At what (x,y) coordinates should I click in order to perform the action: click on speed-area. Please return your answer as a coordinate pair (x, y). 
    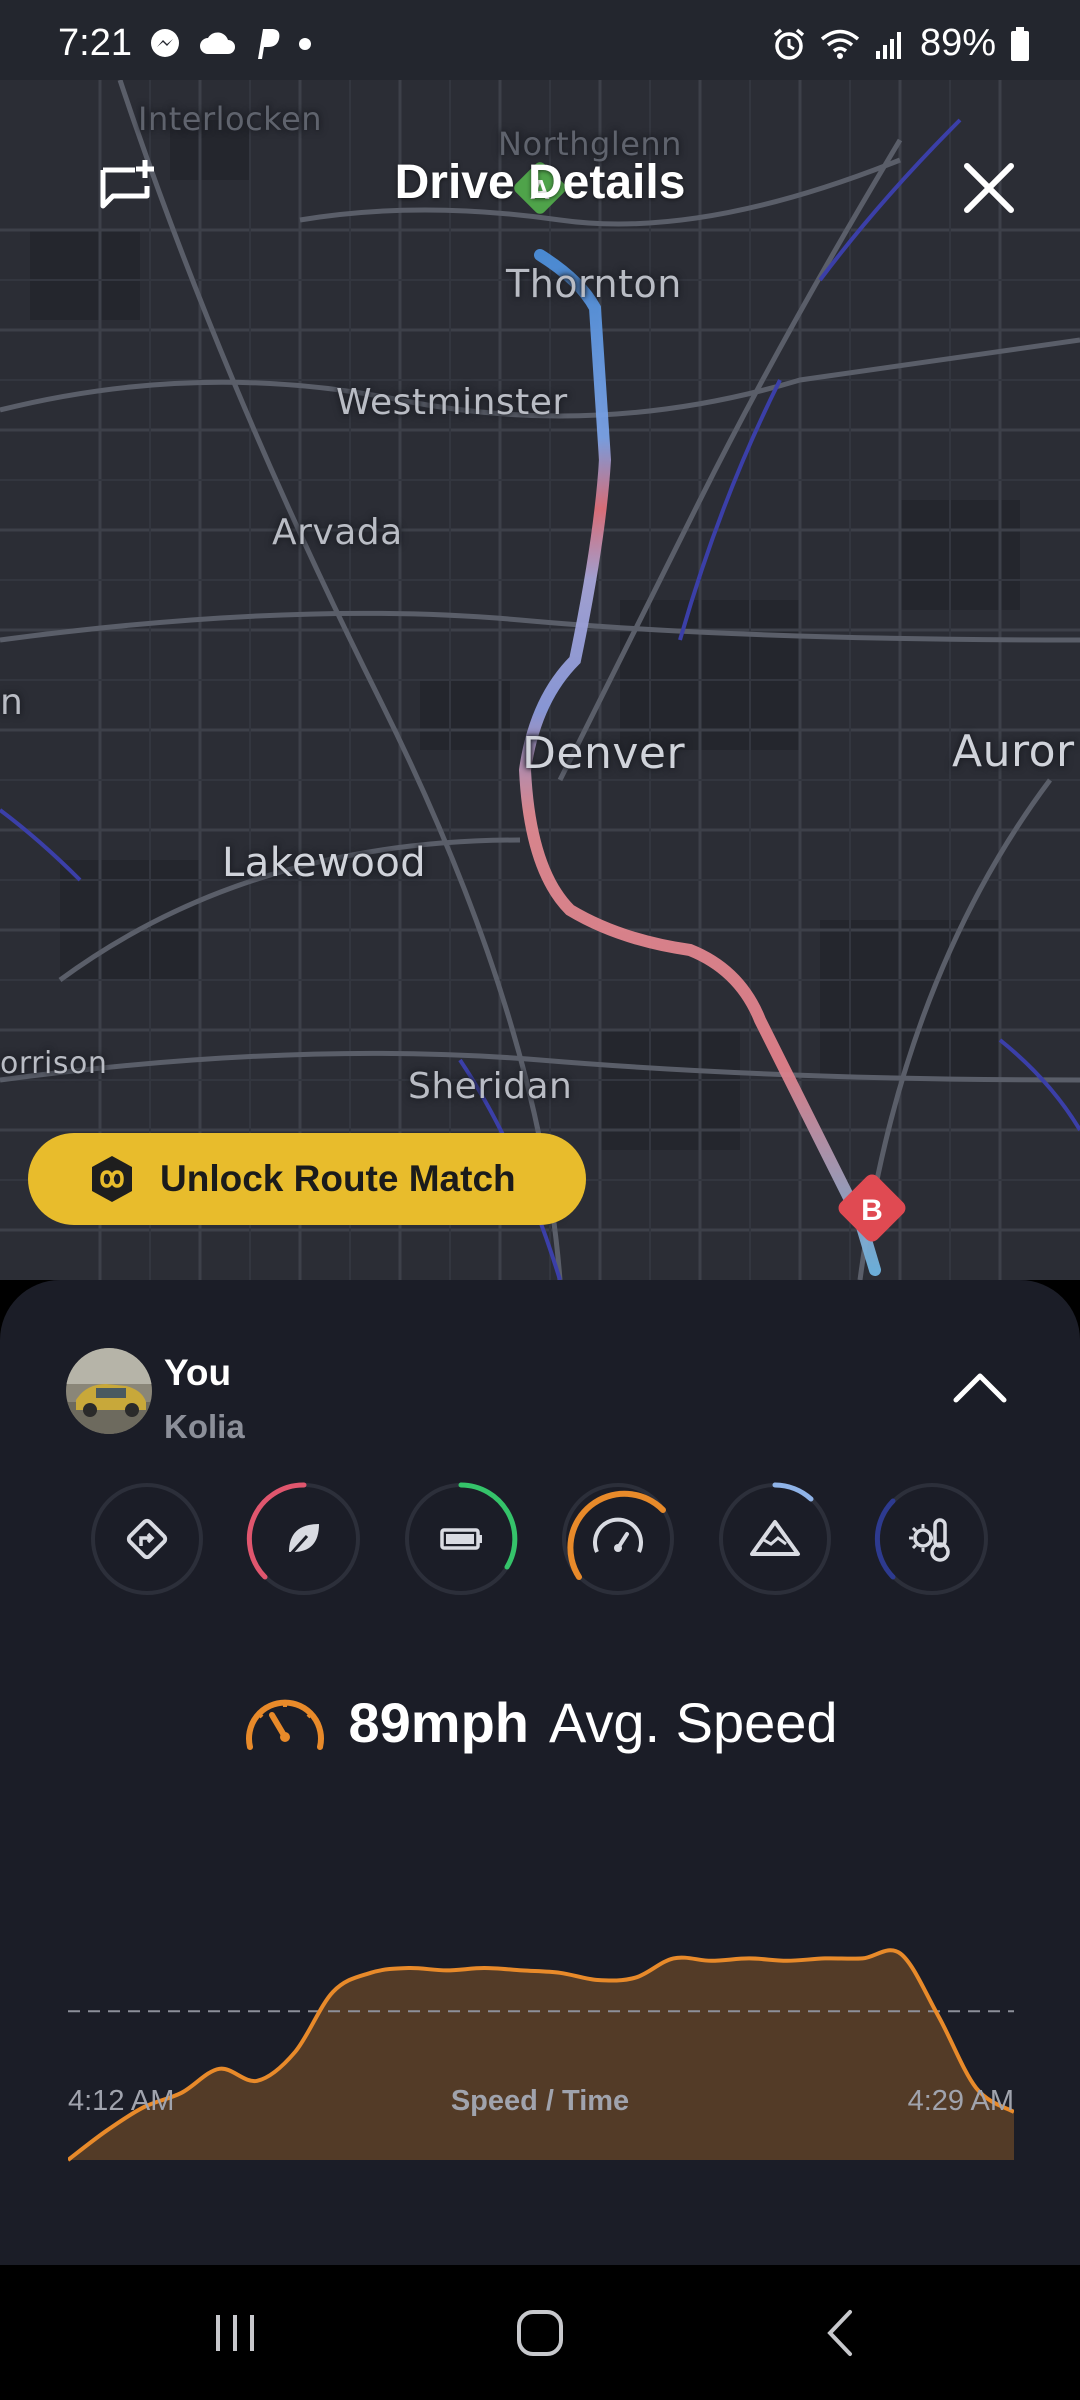
    Looking at the image, I should click on (541, 2055).